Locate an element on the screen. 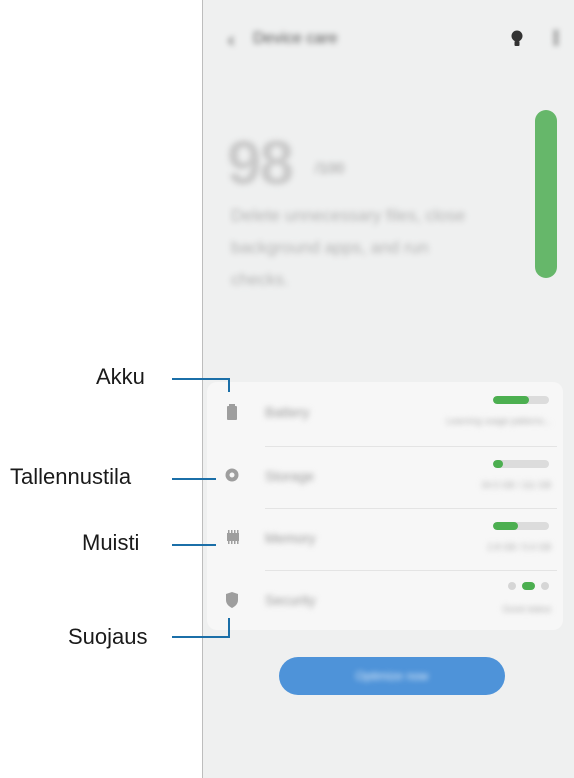  optimize-now-button: Optimize now is located at coordinates (392, 676).